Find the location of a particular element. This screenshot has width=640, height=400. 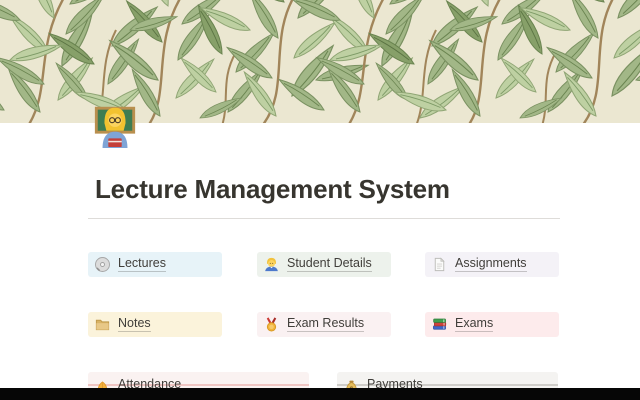

card-label: Notes is located at coordinates (134, 325).